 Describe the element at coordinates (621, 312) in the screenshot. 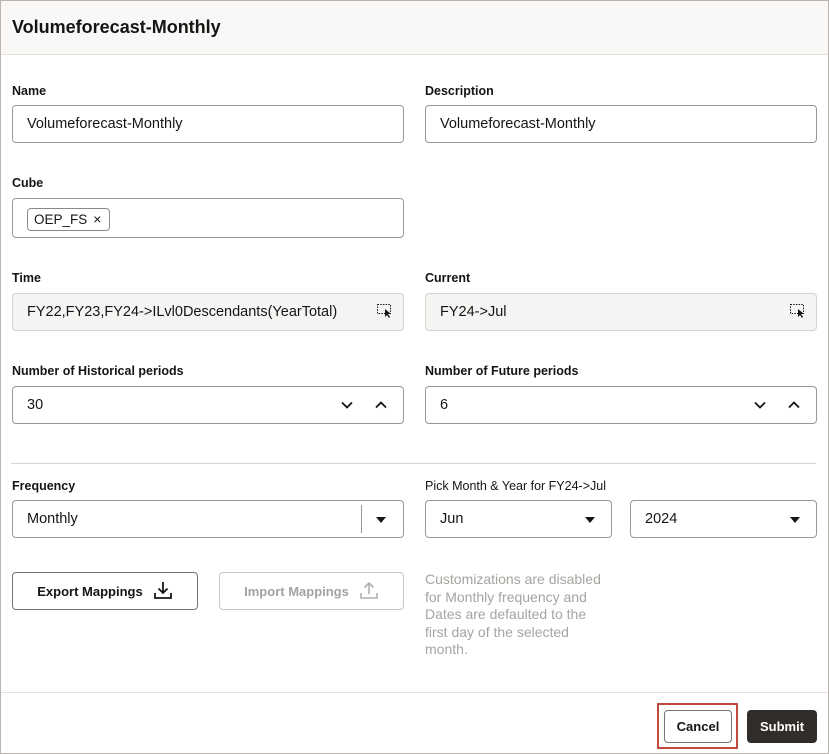

I see `current-field: FY24->Jul` at that location.